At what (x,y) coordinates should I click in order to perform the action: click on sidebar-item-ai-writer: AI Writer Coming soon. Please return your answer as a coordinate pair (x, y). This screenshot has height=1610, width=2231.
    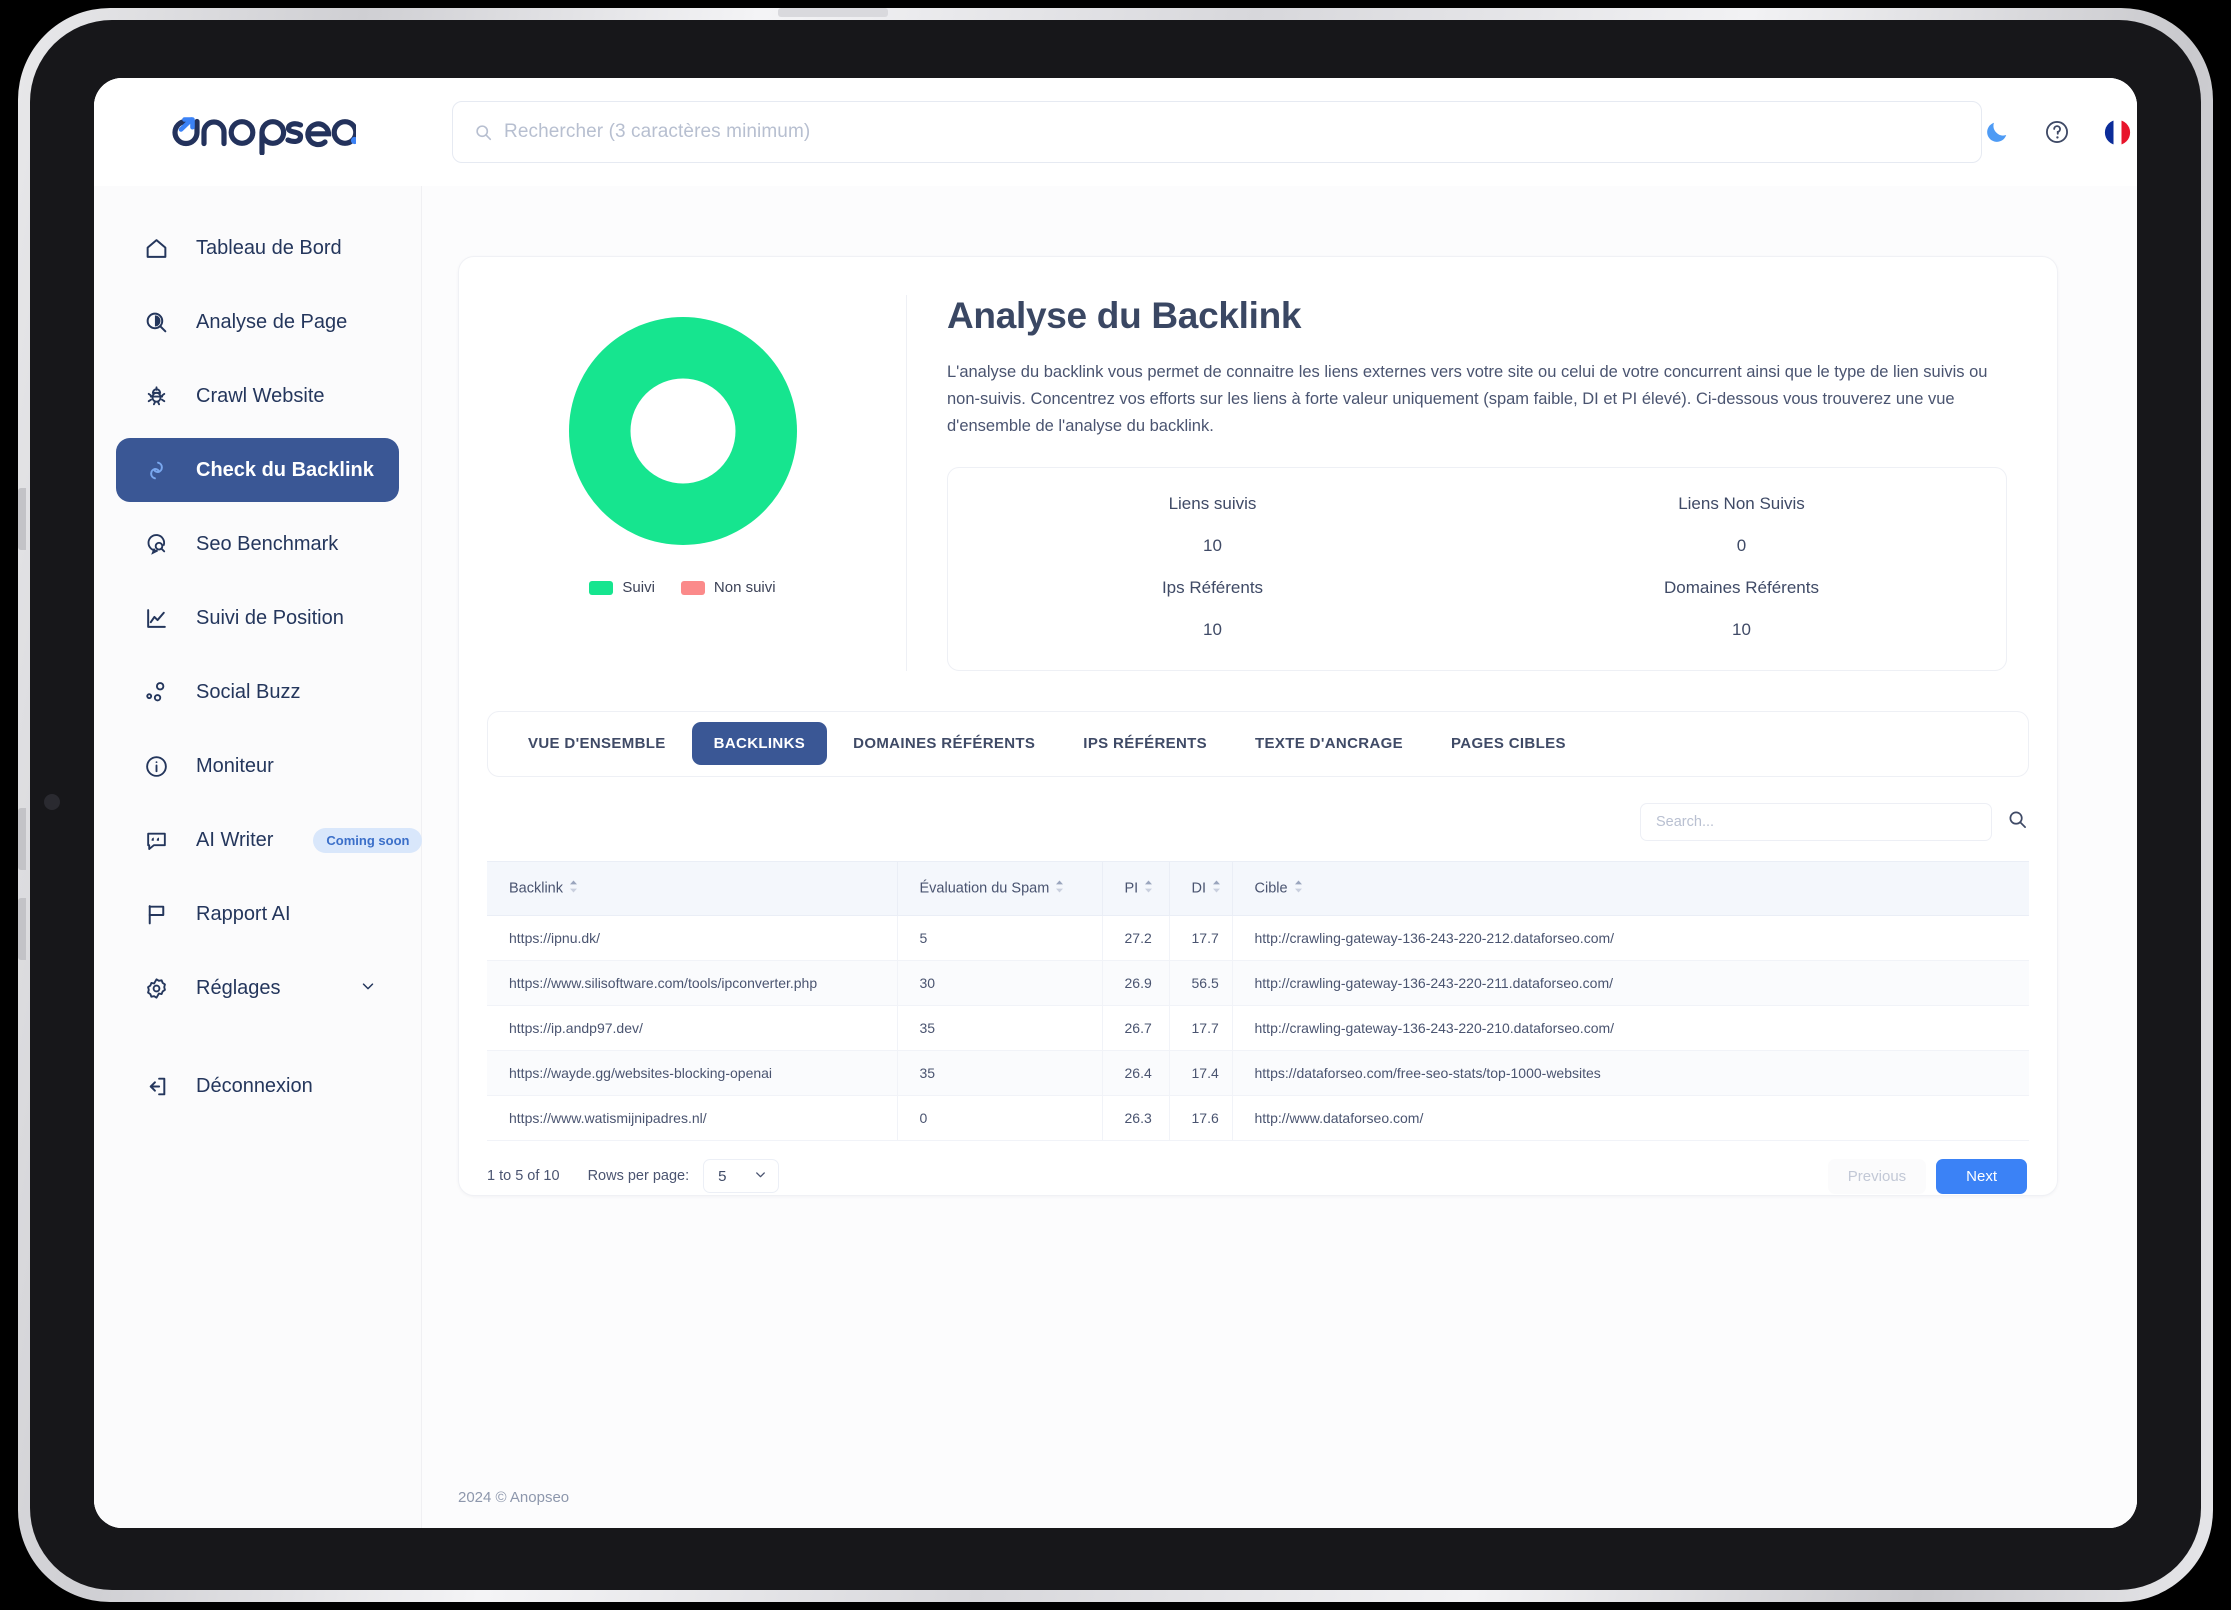
    Looking at the image, I should click on (269, 840).